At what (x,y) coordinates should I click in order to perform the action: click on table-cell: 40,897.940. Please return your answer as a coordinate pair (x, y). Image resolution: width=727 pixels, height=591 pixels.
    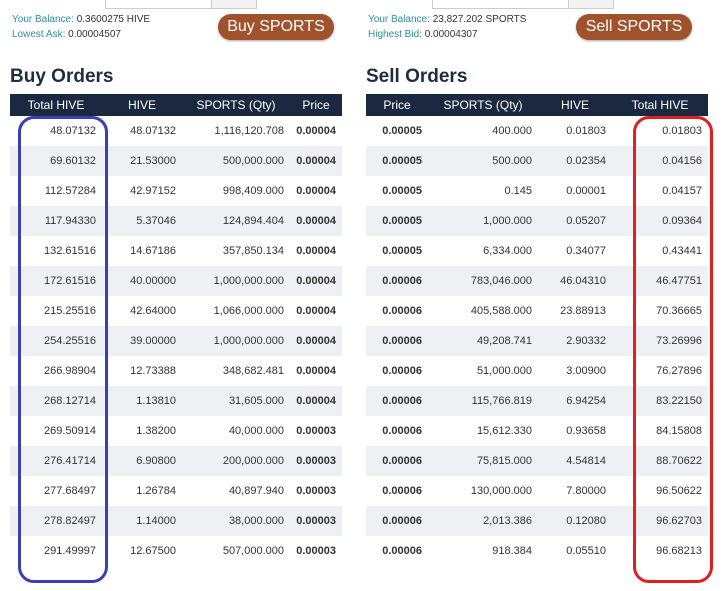
    Looking at the image, I should click on (256, 491).